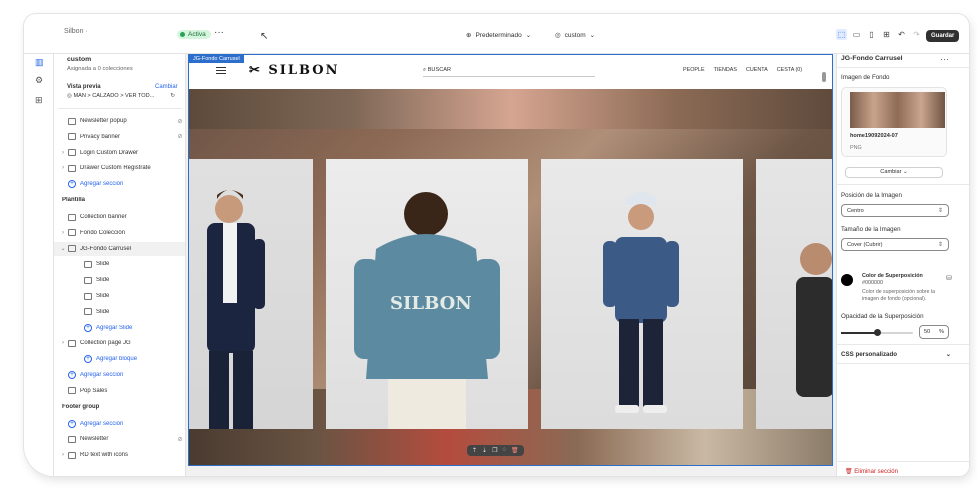 This screenshot has width=977, height=490. What do you see at coordinates (119, 439) in the screenshot?
I see `section-item: Newsletter ⊘` at bounding box center [119, 439].